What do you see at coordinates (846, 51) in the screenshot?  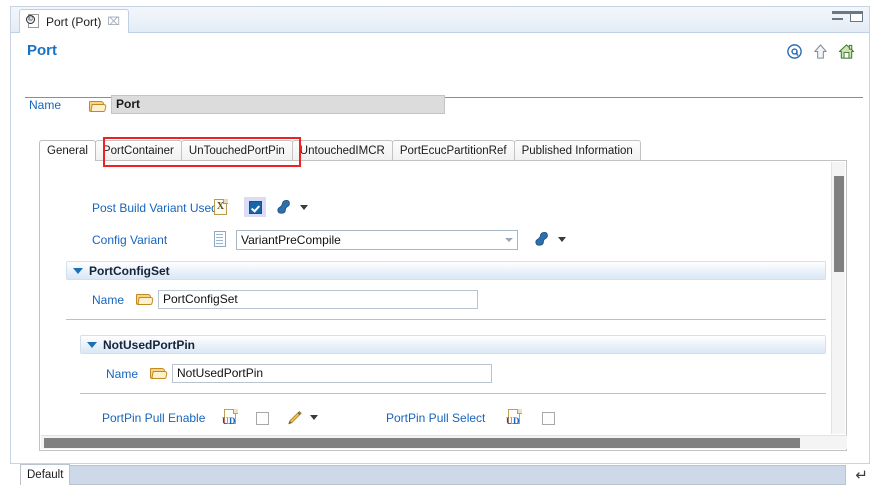 I see `home-icon` at bounding box center [846, 51].